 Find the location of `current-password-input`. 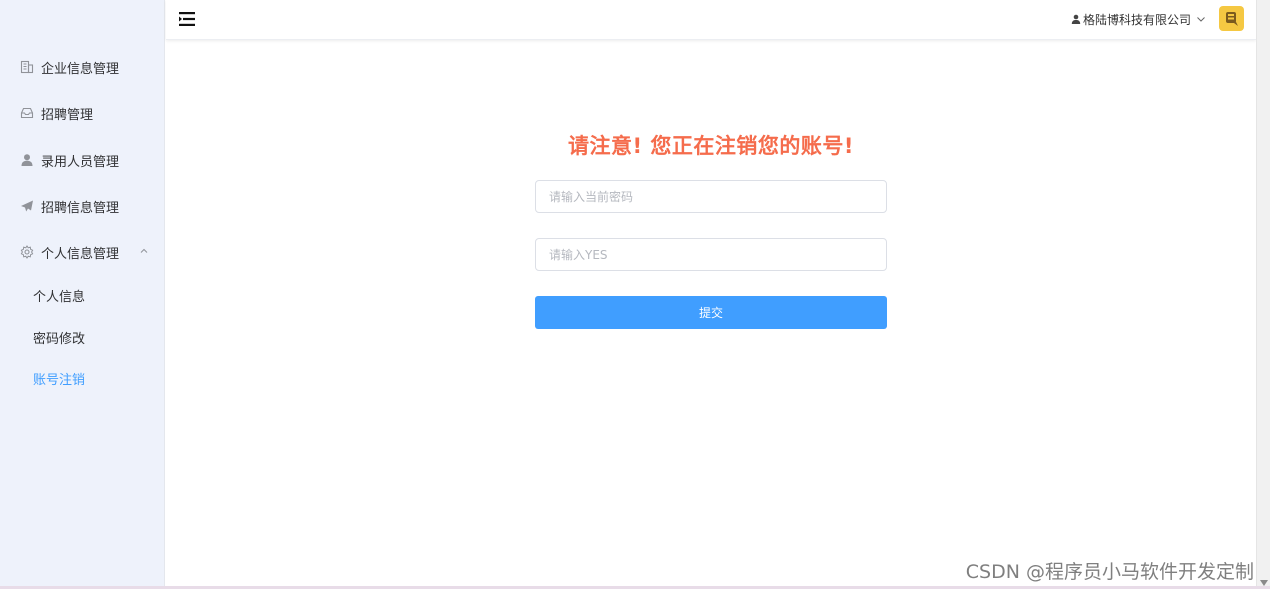

current-password-input is located at coordinates (711, 196).